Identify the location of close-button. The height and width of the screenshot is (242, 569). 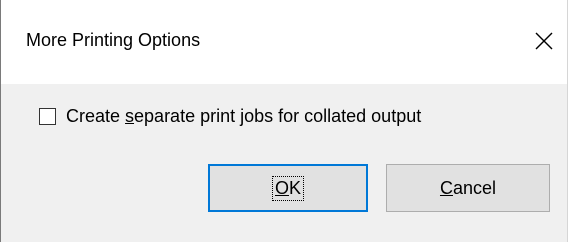
(544, 41).